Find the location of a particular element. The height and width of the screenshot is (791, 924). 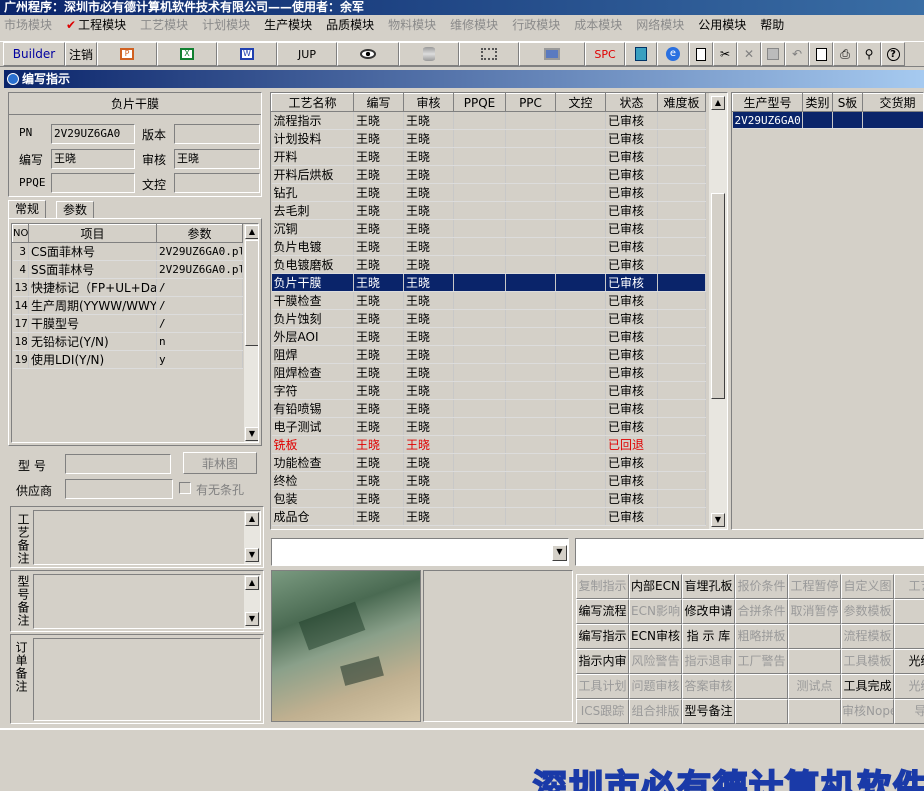

action-button-24: 工厂警告 is located at coordinates (761, 661).